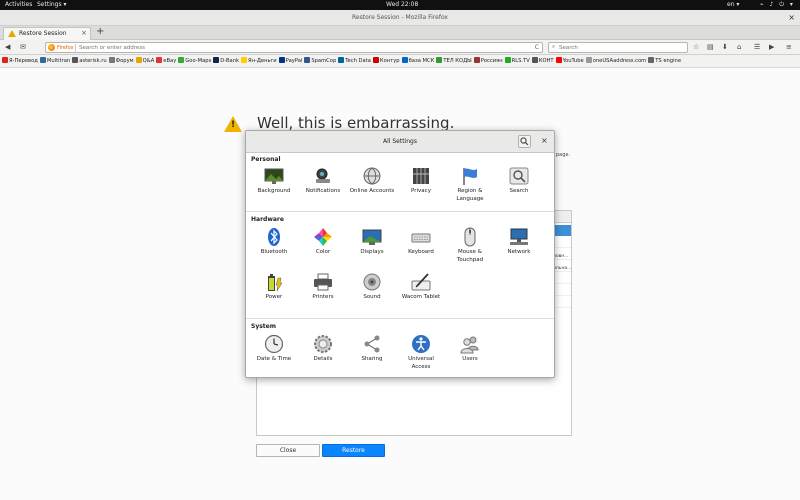 The width and height of the screenshot is (800, 500). I want to click on back-icon: ◀, so click(7, 47).